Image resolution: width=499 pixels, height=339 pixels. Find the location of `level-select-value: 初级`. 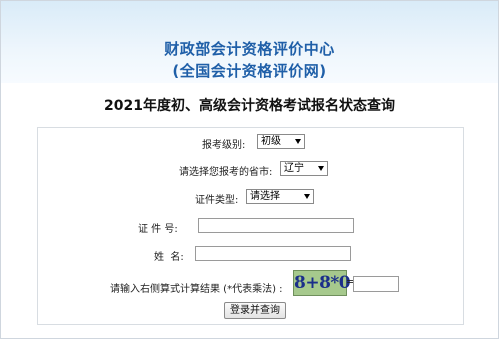

level-select-value: 初级 is located at coordinates (271, 141).